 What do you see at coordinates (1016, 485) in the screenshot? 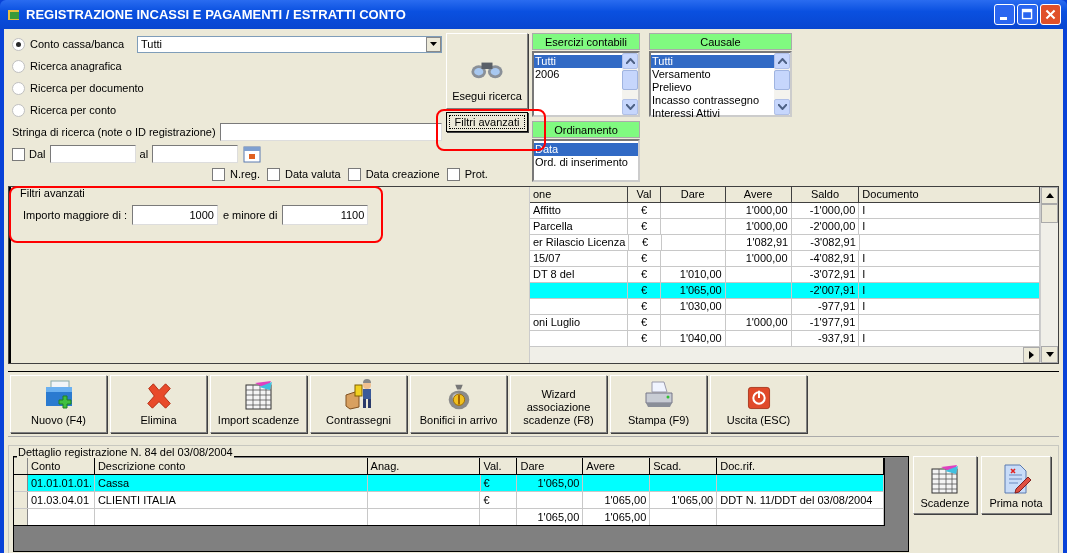
I see `side-button: Prima nota` at bounding box center [1016, 485].